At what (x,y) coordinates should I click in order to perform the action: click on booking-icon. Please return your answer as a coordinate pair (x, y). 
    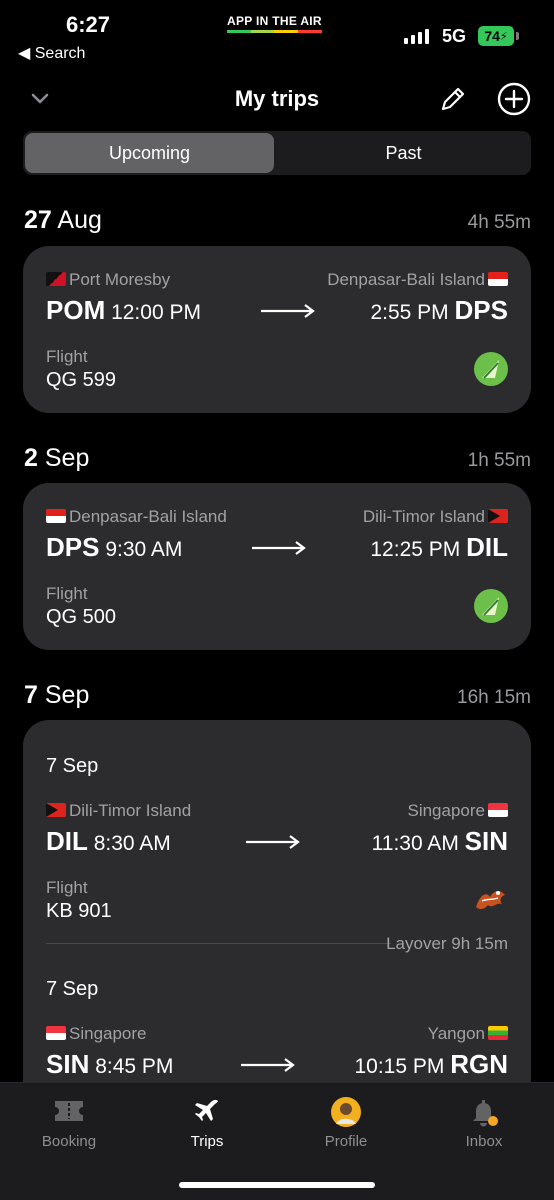
    Looking at the image, I should click on (69, 1111).